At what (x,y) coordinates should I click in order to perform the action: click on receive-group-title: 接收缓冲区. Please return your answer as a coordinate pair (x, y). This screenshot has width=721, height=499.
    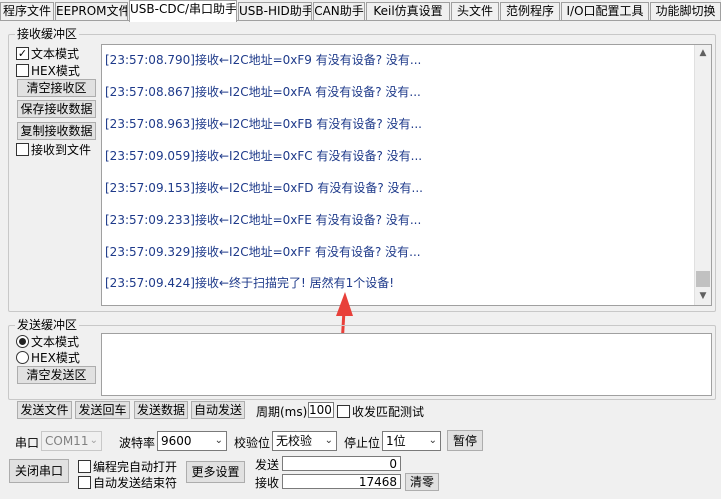
    Looking at the image, I should click on (47, 34).